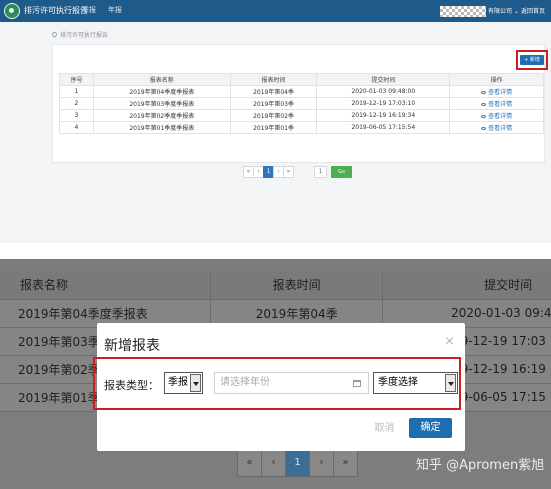 This screenshot has height=489, width=551. Describe the element at coordinates (273, 115) in the screenshot. I see `cell-period: 2019年第02季` at that location.